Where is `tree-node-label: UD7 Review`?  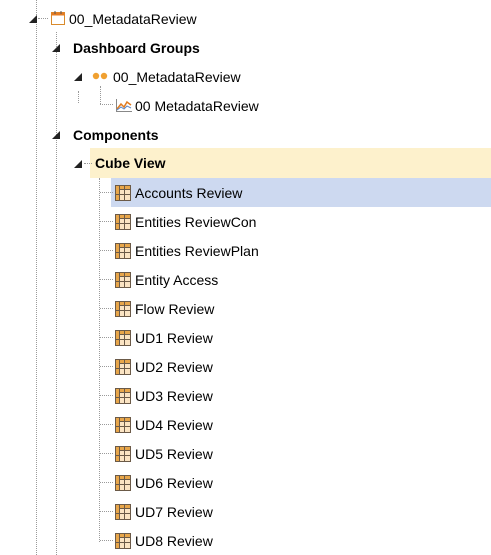 tree-node-label: UD7 Review is located at coordinates (174, 512).